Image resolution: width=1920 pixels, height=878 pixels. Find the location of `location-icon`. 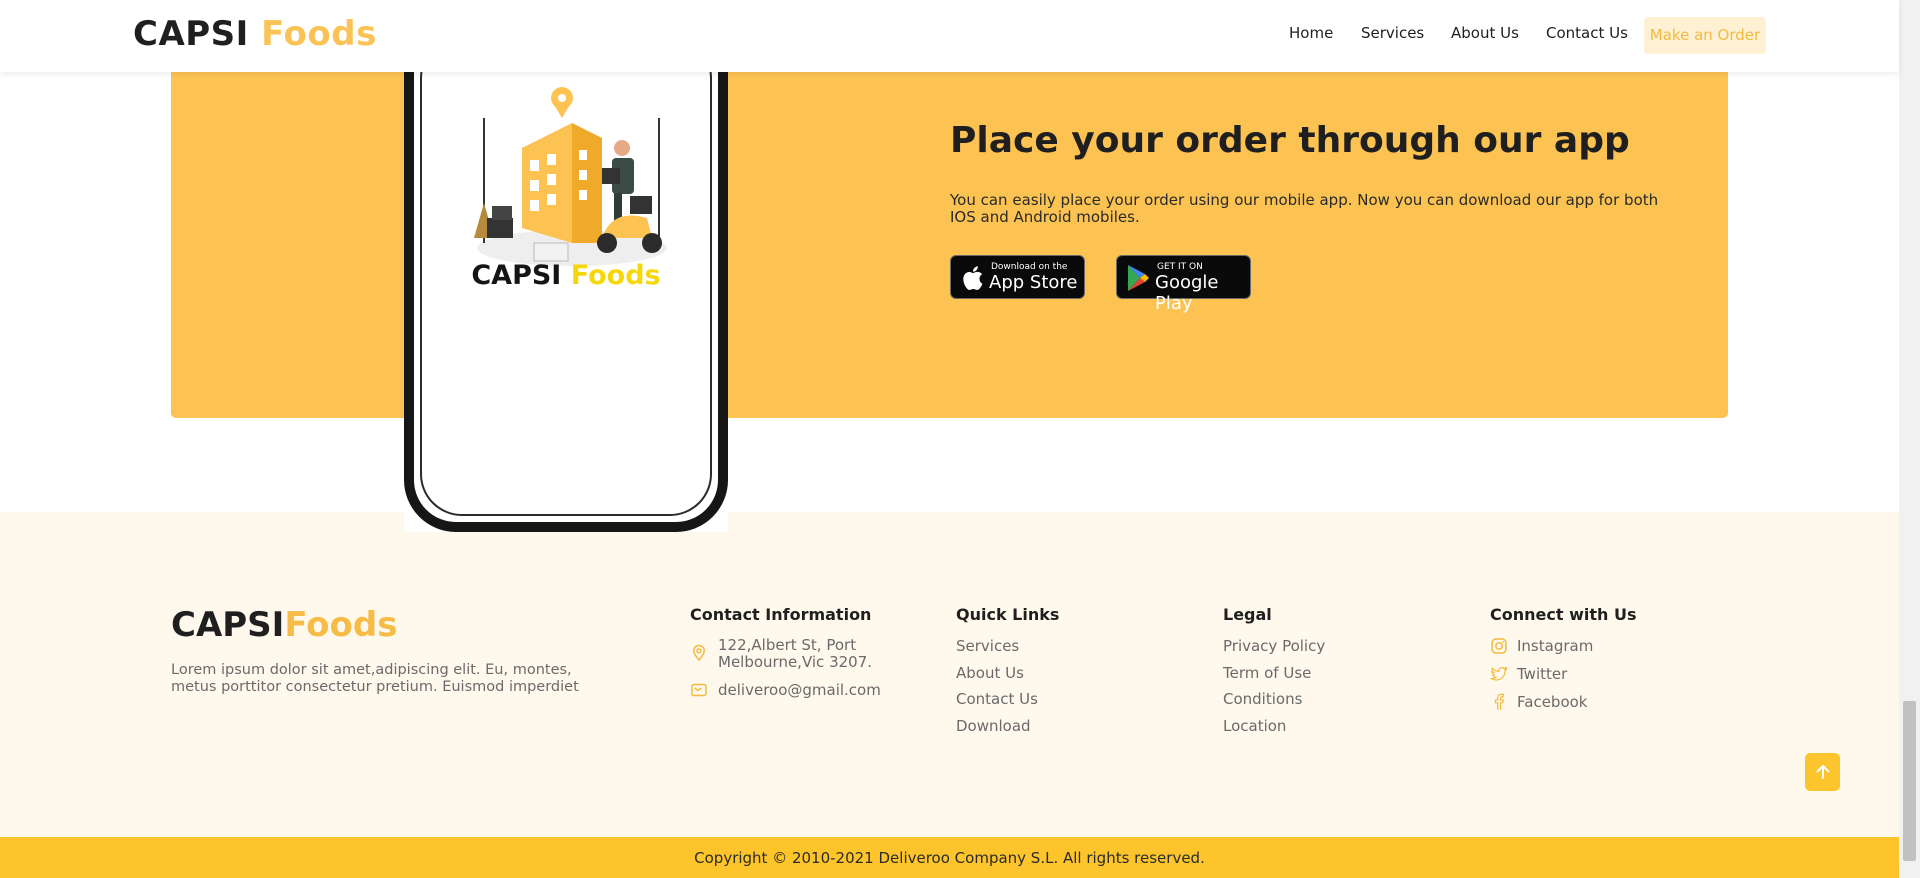

location-icon is located at coordinates (699, 653).